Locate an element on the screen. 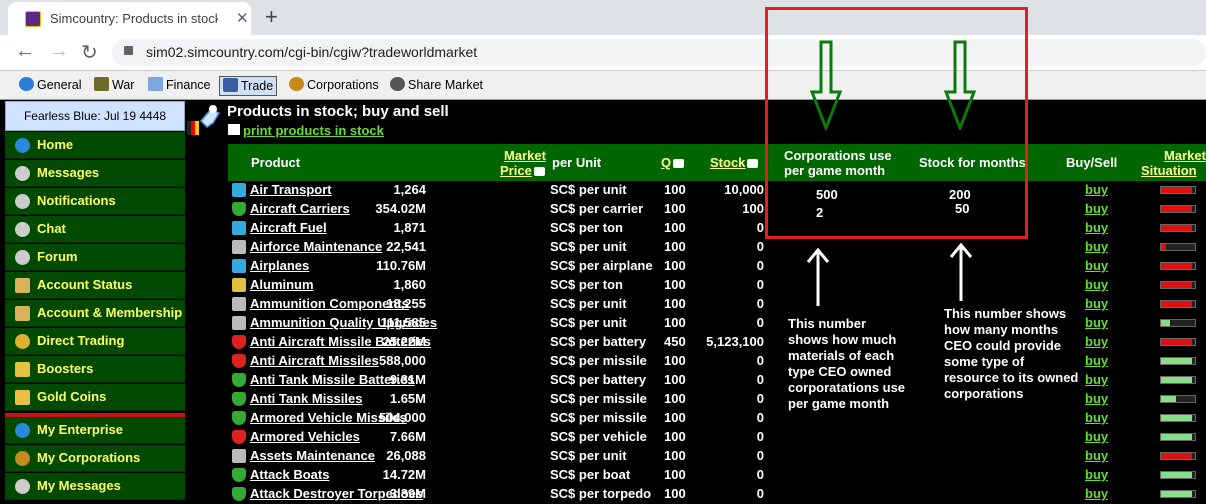  header-stock: Stock is located at coordinates (734, 162).